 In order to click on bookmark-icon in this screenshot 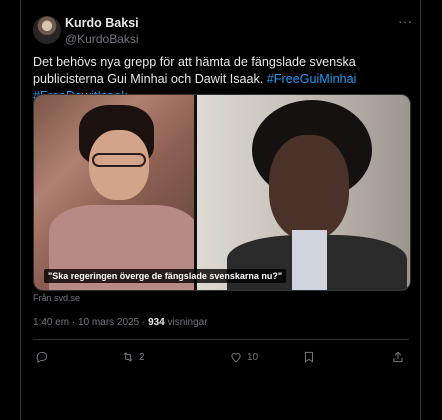, I will do `click(309, 357)`.